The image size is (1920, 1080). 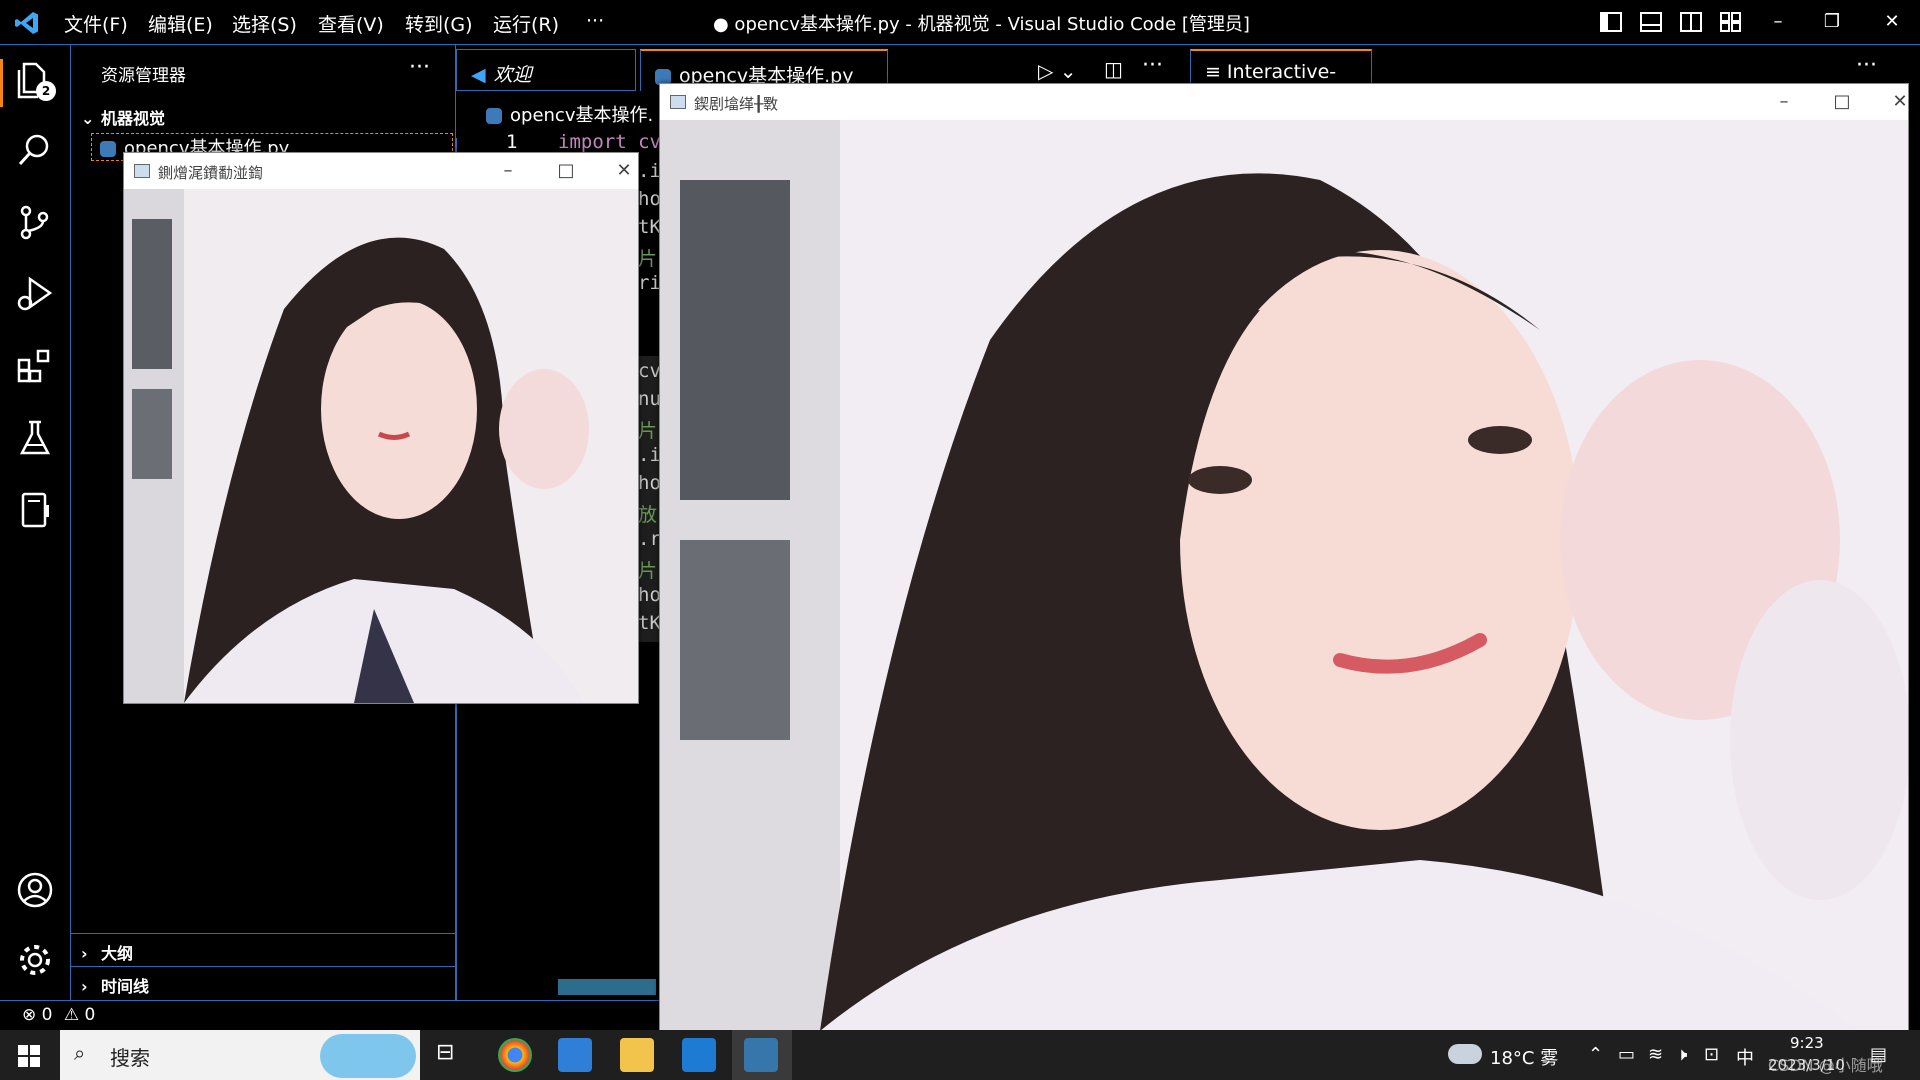 I want to click on vscode-taskbar-icon, so click(x=699, y=1055).